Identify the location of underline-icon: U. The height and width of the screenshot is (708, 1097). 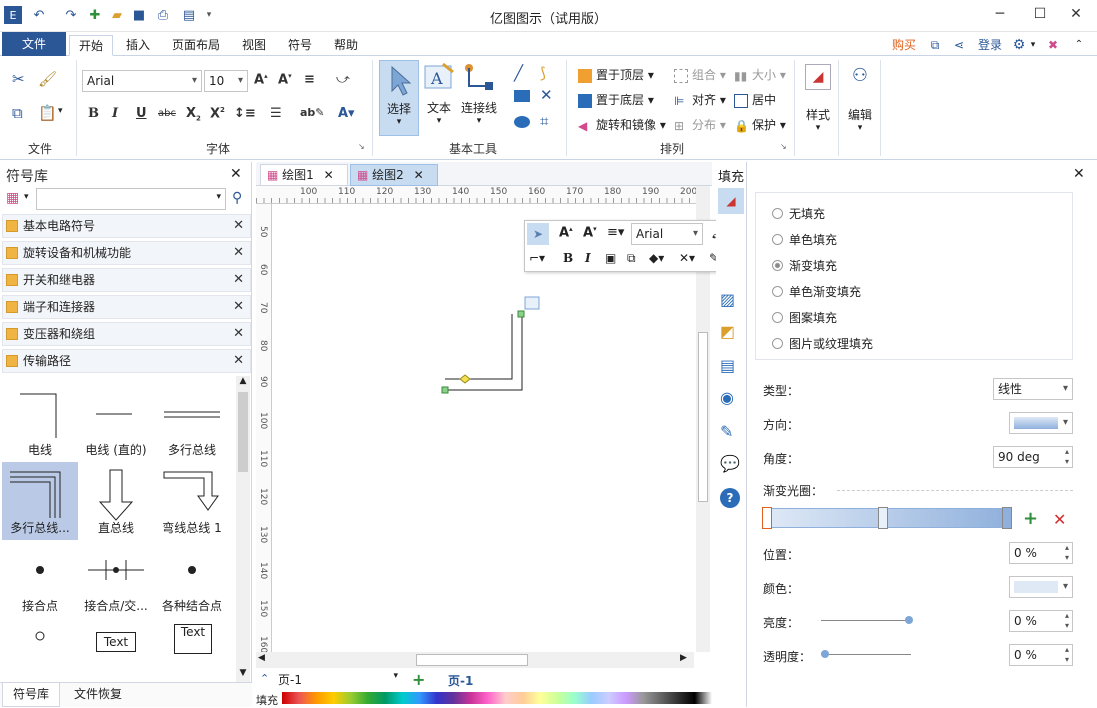
(141, 113).